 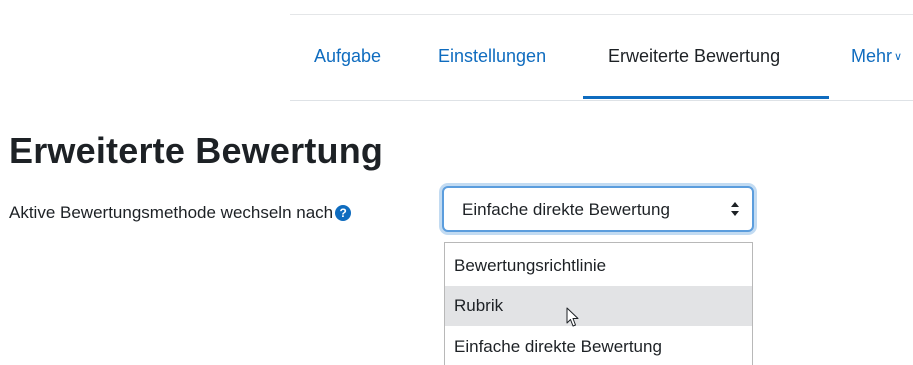 What do you see at coordinates (694, 56) in the screenshot?
I see `tab-erweiterte-bewertung: Erweiterte Bewertung` at bounding box center [694, 56].